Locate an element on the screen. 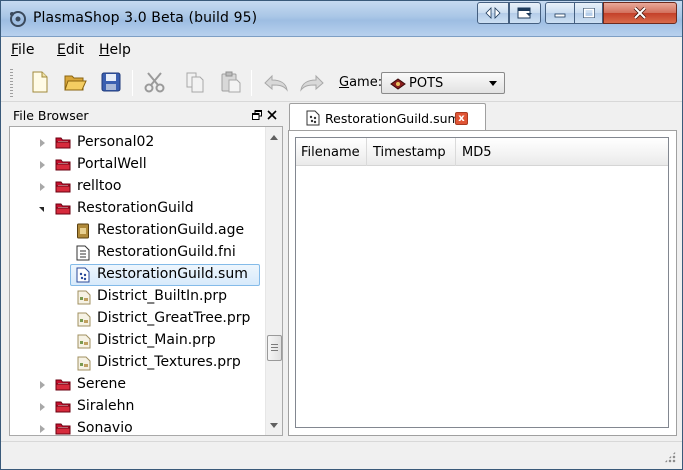 This screenshot has width=683, height=470. tab-close-icon: x is located at coordinates (461, 118).